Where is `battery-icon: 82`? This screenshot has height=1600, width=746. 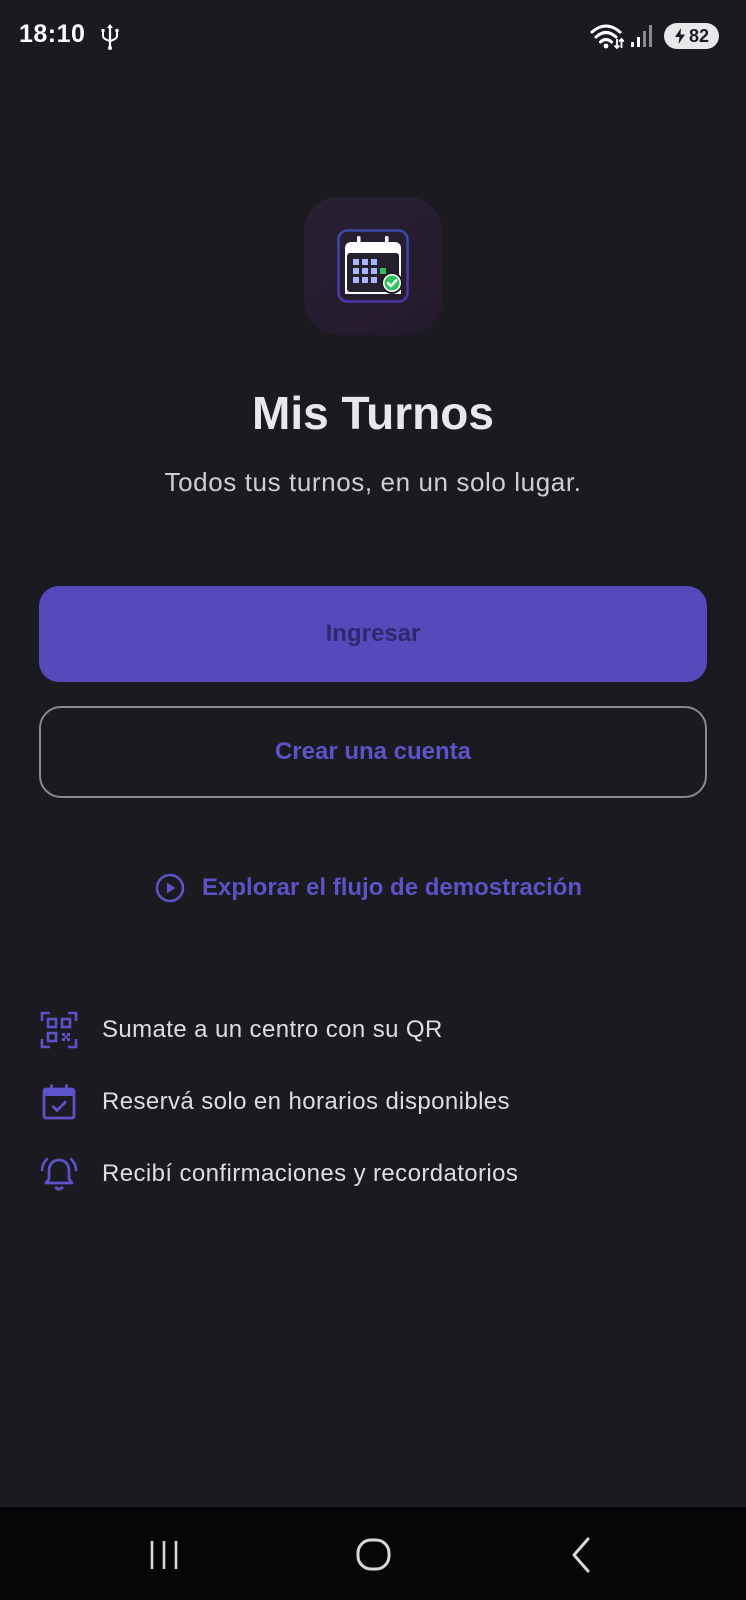
battery-icon: 82 is located at coordinates (691, 36).